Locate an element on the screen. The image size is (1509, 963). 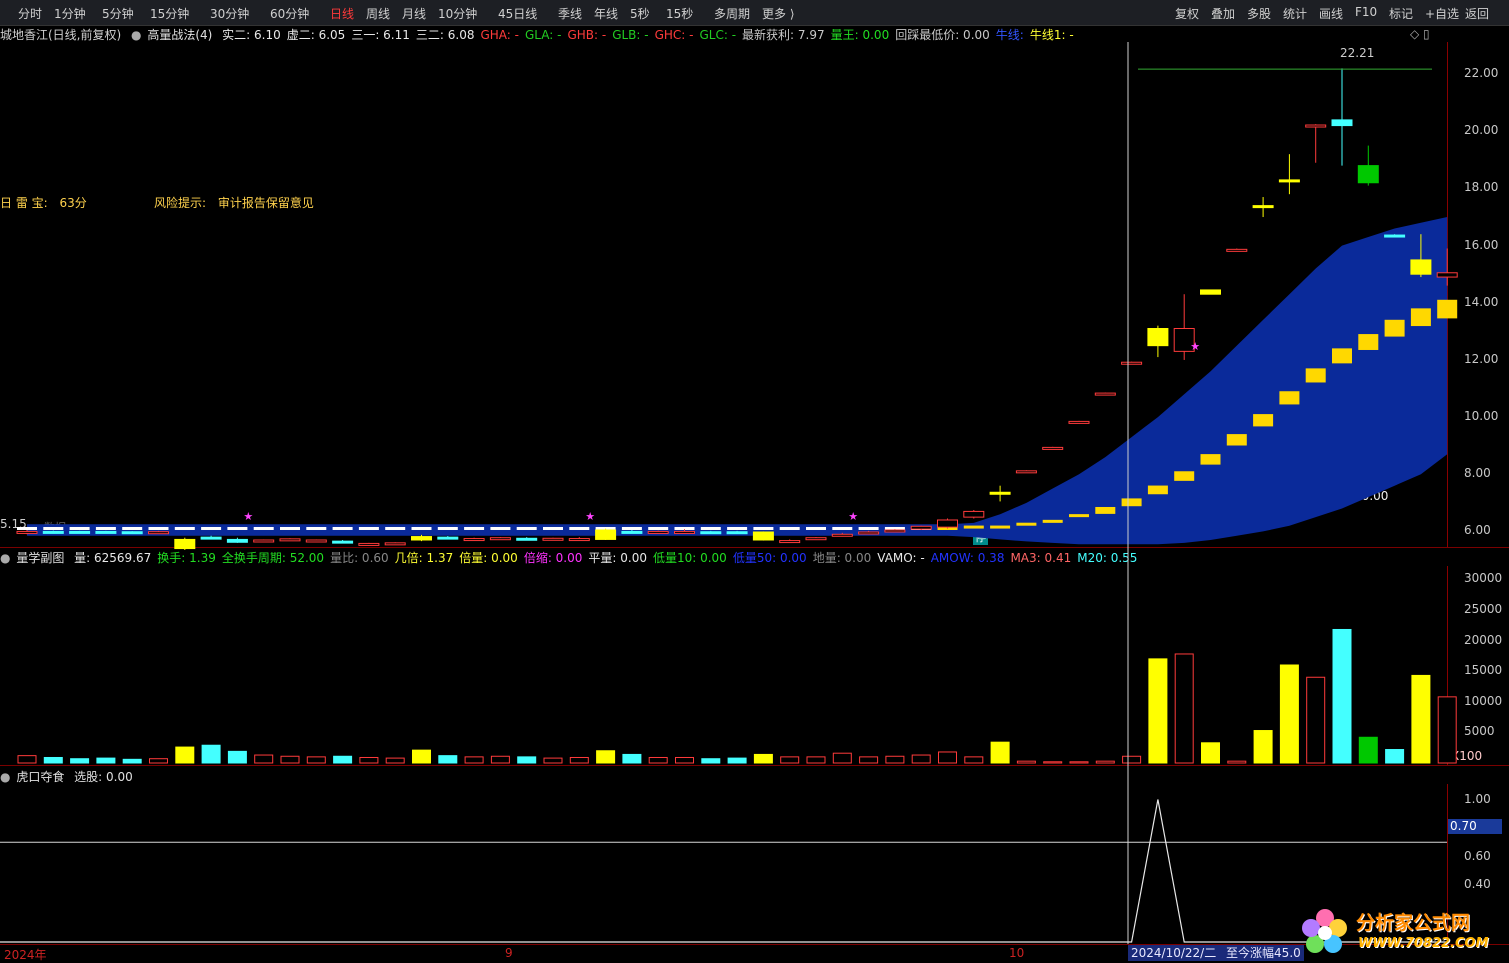
watermark-name: 分析家公式网 is located at coordinates (1413, 923).